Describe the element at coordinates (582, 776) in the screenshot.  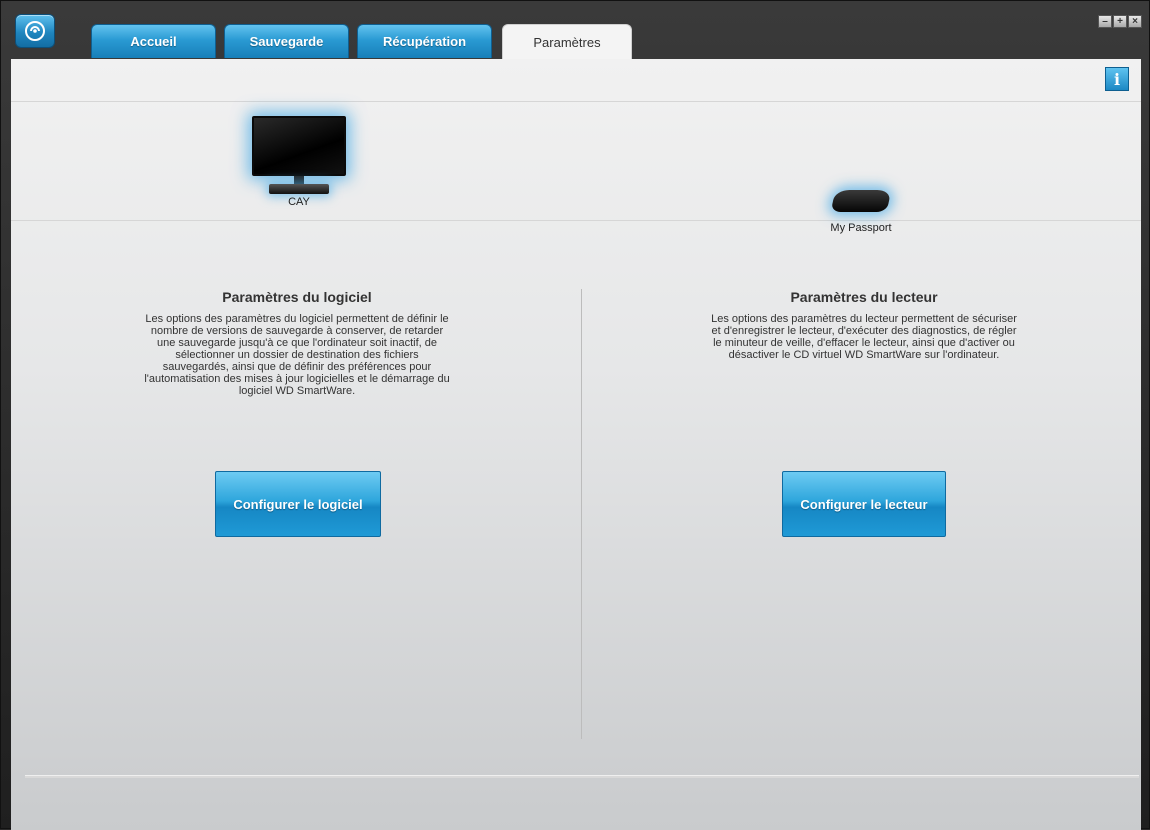
I see `footer-divider` at that location.